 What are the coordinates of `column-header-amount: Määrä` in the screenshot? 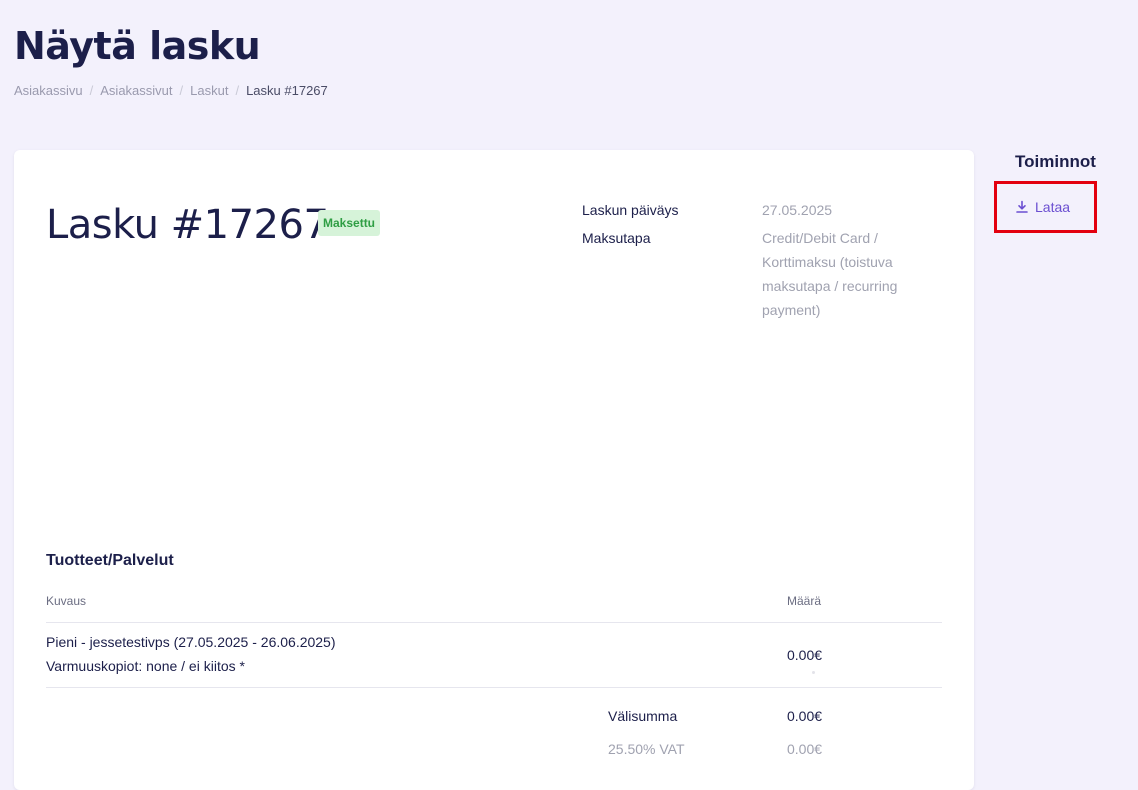 It's located at (804, 601).